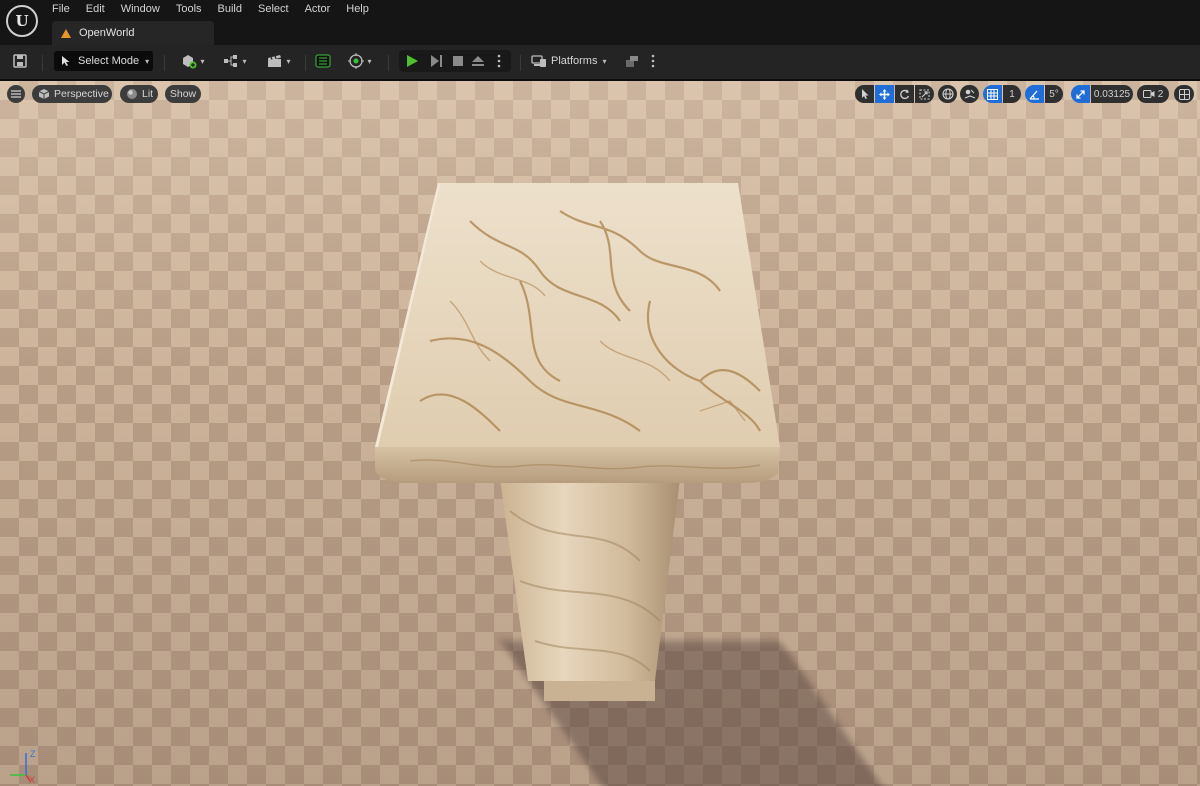 Image resolution: width=1200 pixels, height=786 pixels. I want to click on show-label: Show, so click(183, 94).